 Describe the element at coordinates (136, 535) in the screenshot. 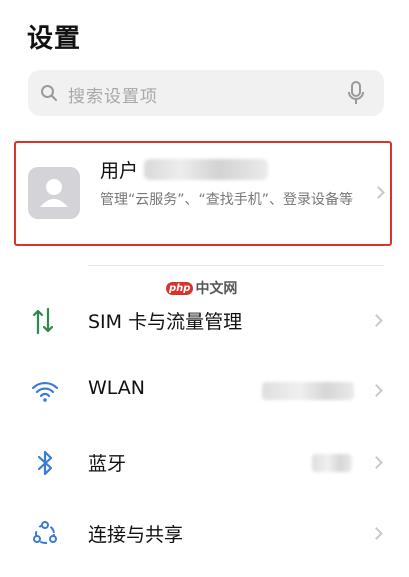

I see `row-label: 连接与共享` at that location.